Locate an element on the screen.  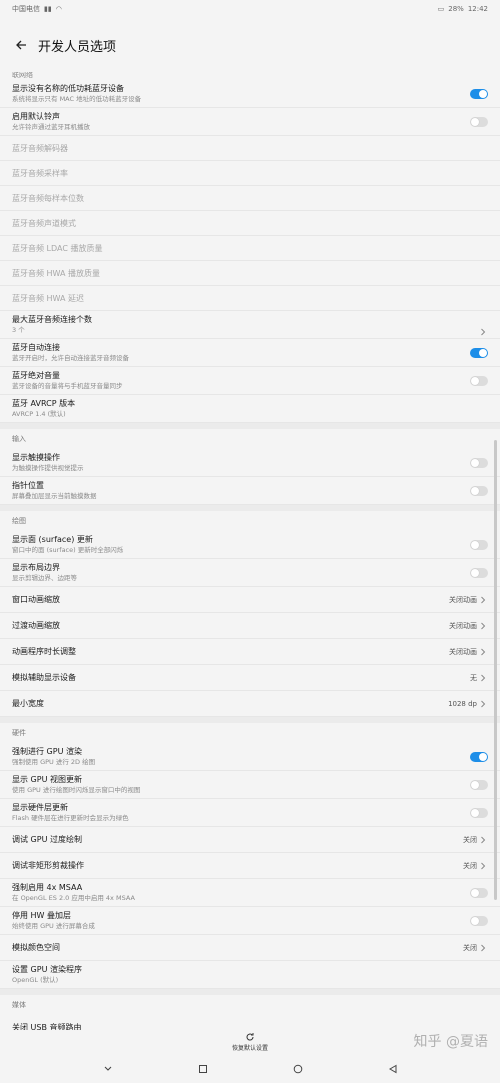
setting-row: 蓝牙音频声道模式 is located at coordinates (250, 223).